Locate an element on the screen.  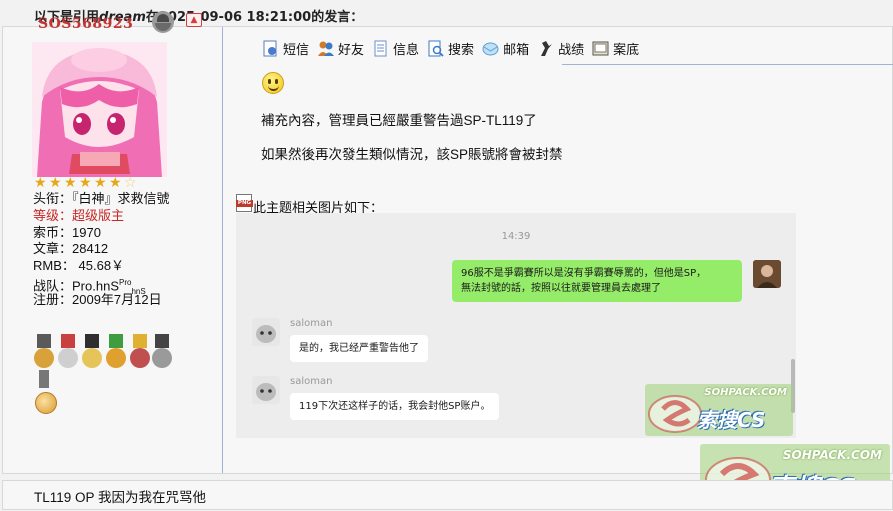
half-star-icon: ☆ is located at coordinates (130, 183).